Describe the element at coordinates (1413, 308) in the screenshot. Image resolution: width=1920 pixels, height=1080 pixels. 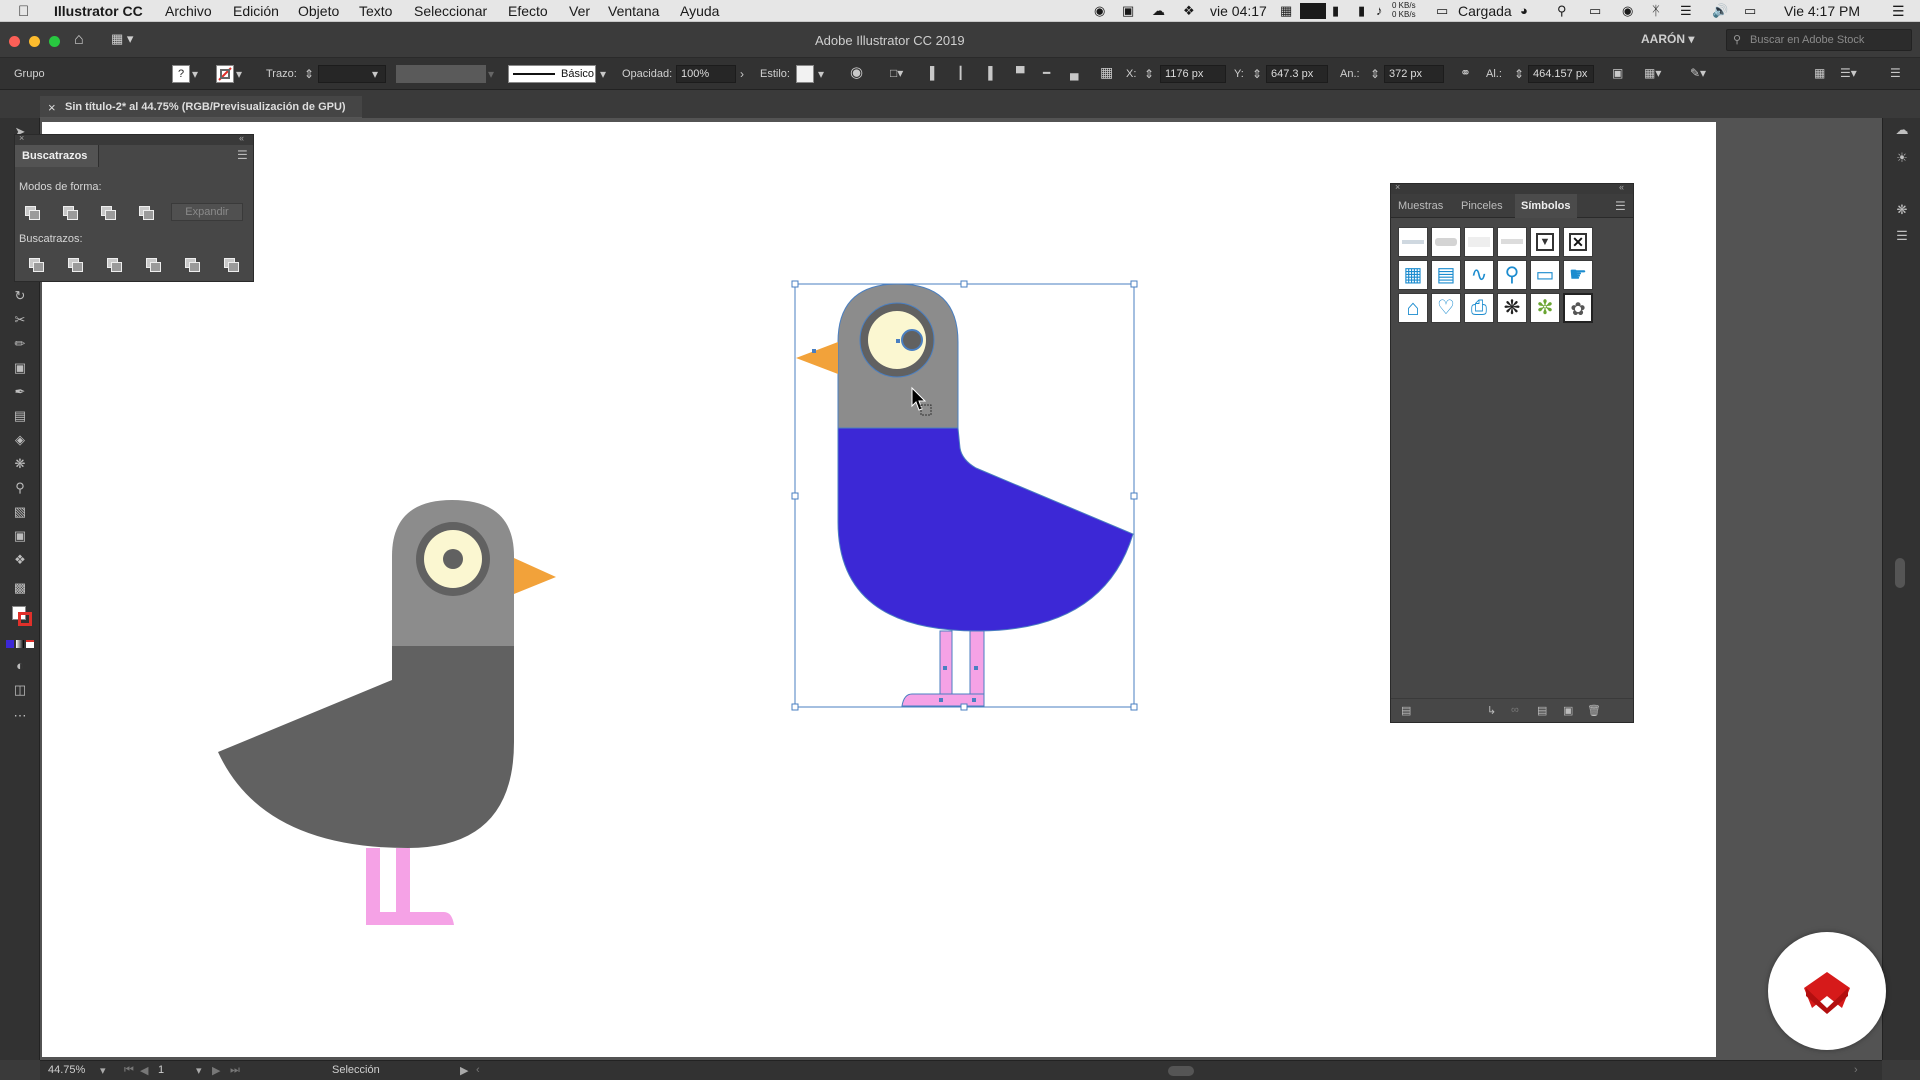
I see `home-symbol-icon: ⌂` at that location.